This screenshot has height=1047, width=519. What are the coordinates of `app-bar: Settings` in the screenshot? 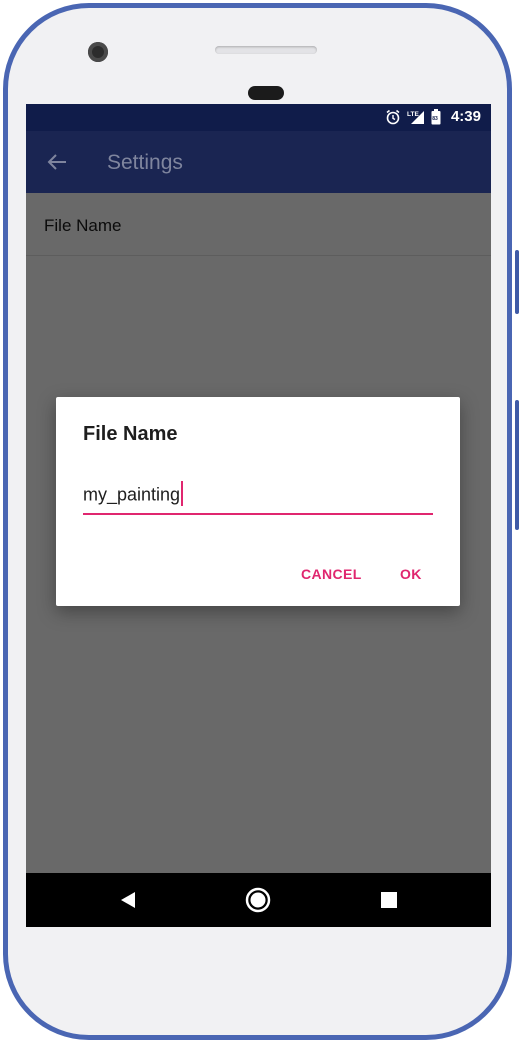 It's located at (258, 162).